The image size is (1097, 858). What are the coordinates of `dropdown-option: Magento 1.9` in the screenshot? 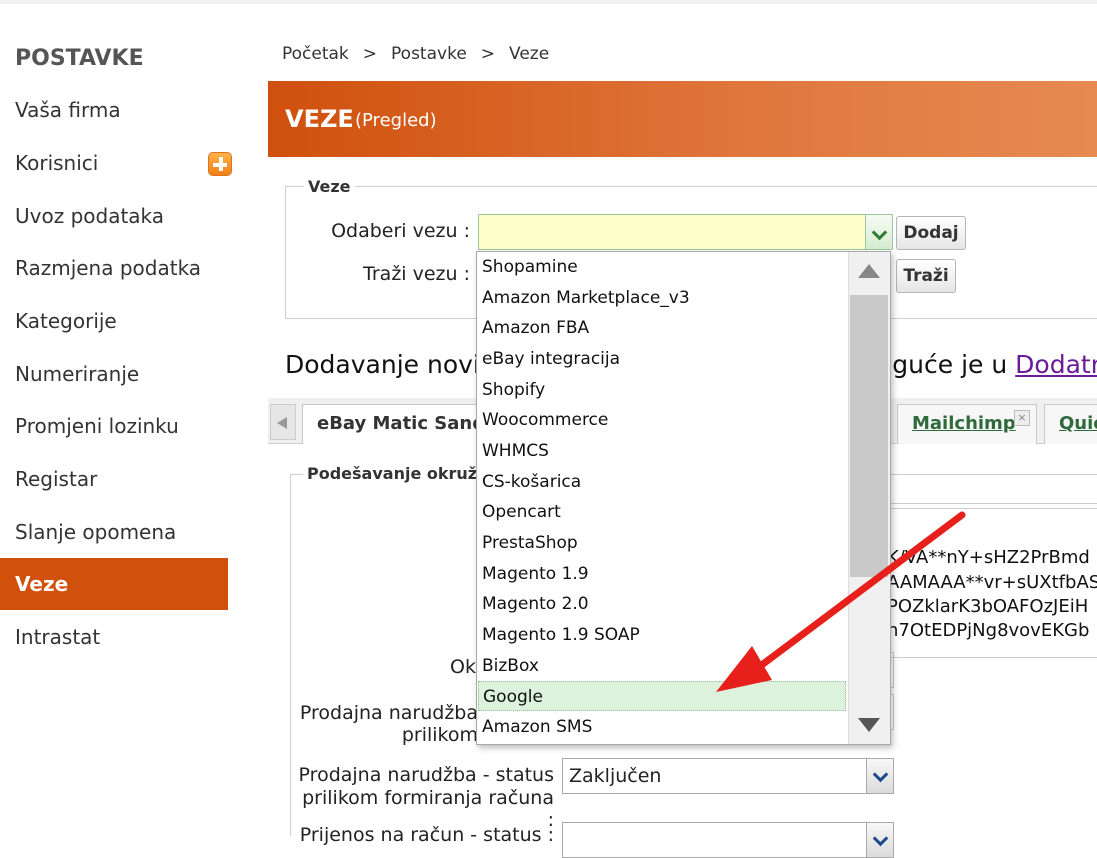 It's located at (662, 574).